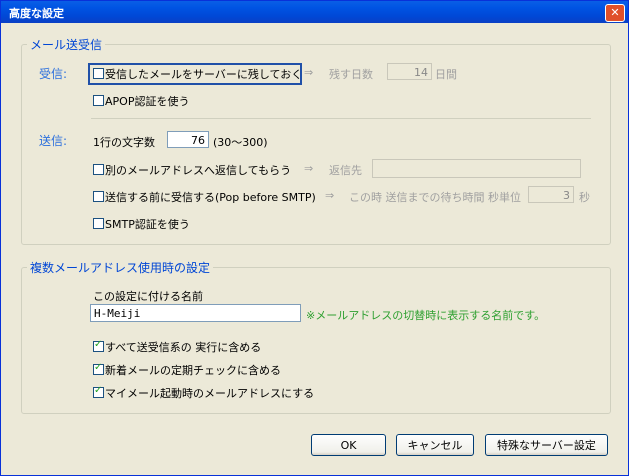  I want to click on reply-to-checkbox, so click(98, 169).